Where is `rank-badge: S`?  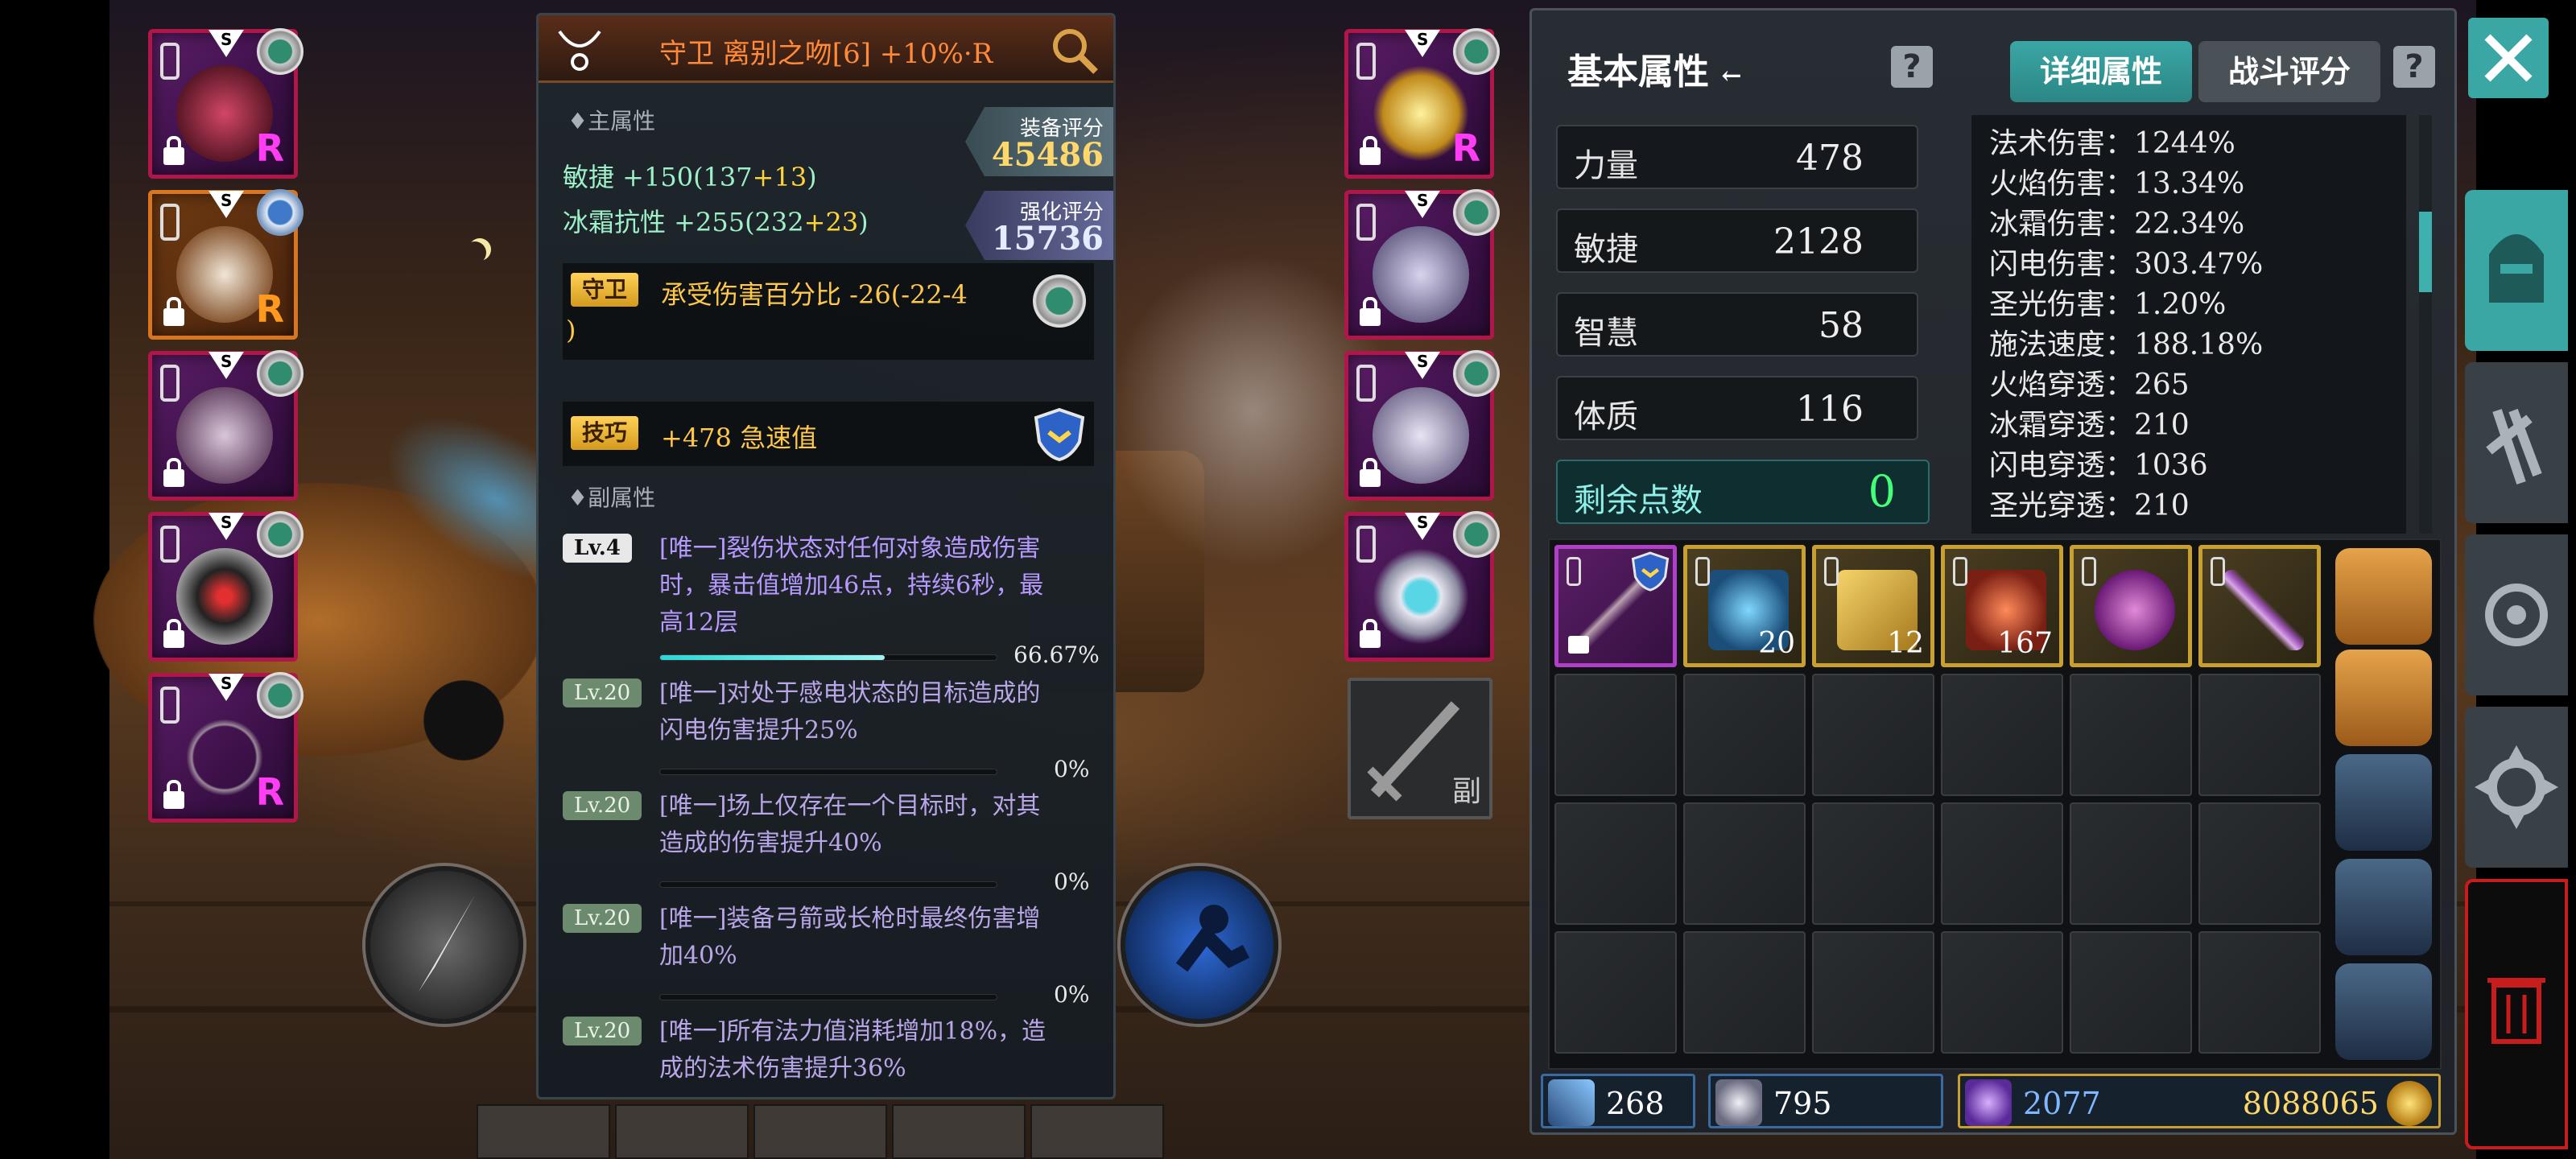
rank-badge: S is located at coordinates (226, 365).